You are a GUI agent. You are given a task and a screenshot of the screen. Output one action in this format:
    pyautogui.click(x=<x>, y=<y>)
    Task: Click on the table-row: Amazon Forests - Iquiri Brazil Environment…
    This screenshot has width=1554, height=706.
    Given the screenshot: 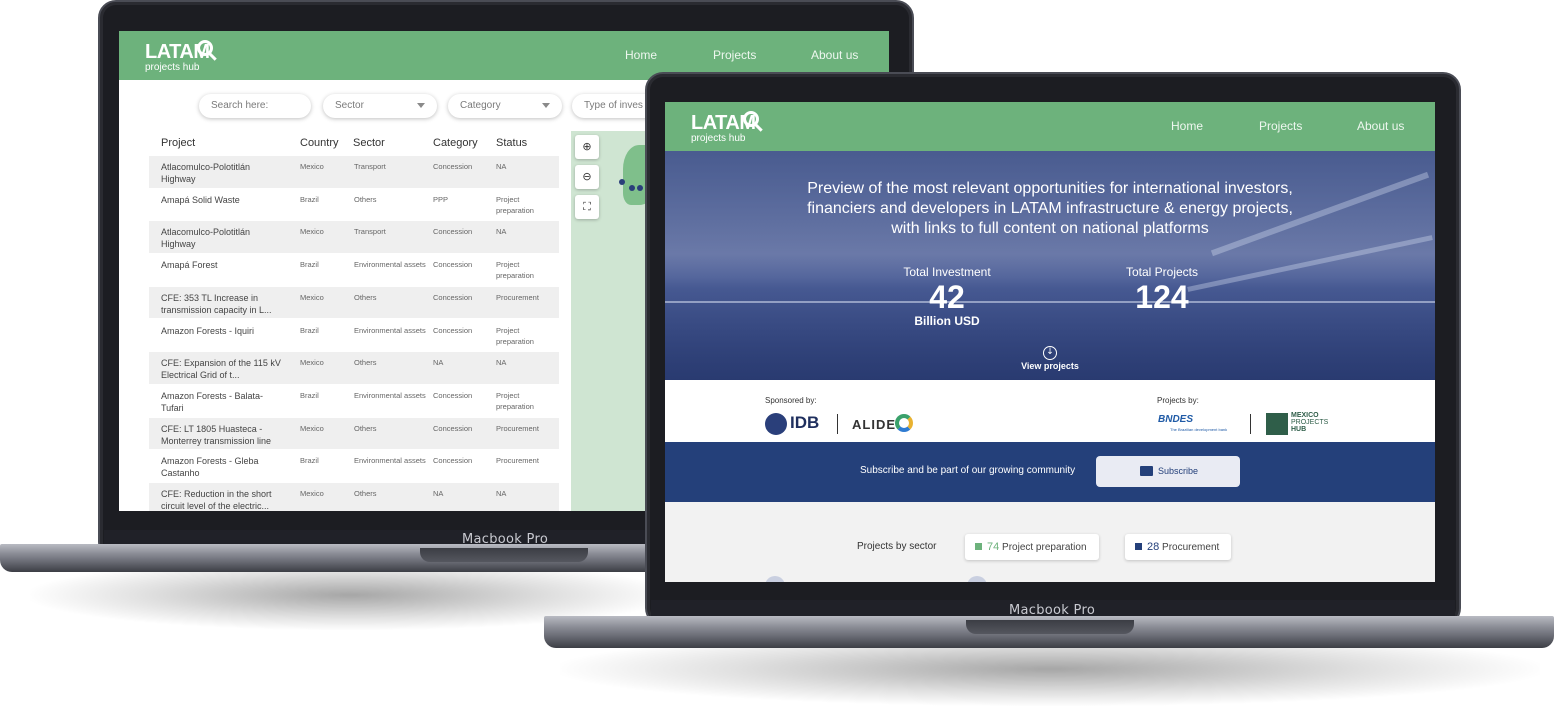 What is the action you would take?
    pyautogui.click(x=354, y=336)
    